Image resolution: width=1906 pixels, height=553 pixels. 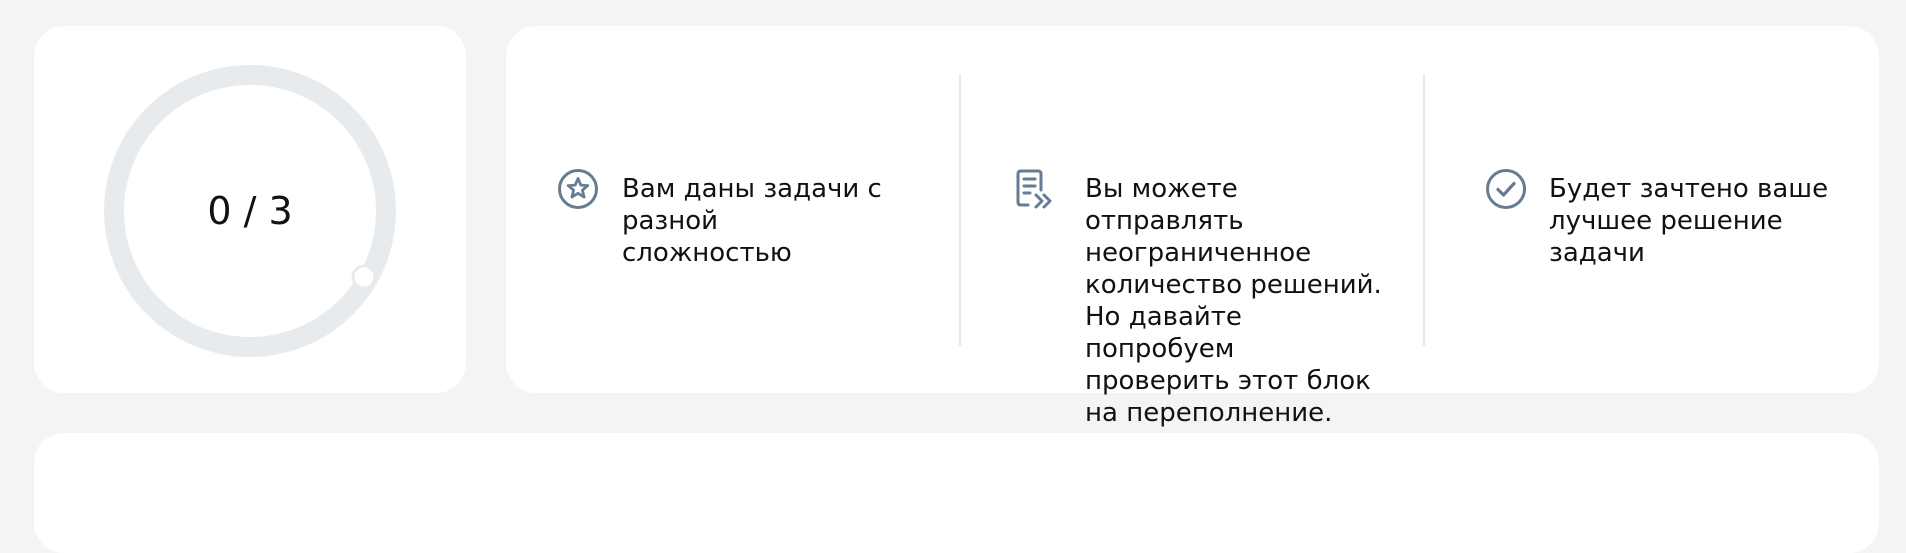 I want to click on info-item-text: Вам даны задачи с разной сложностью, so click(x=752, y=221).